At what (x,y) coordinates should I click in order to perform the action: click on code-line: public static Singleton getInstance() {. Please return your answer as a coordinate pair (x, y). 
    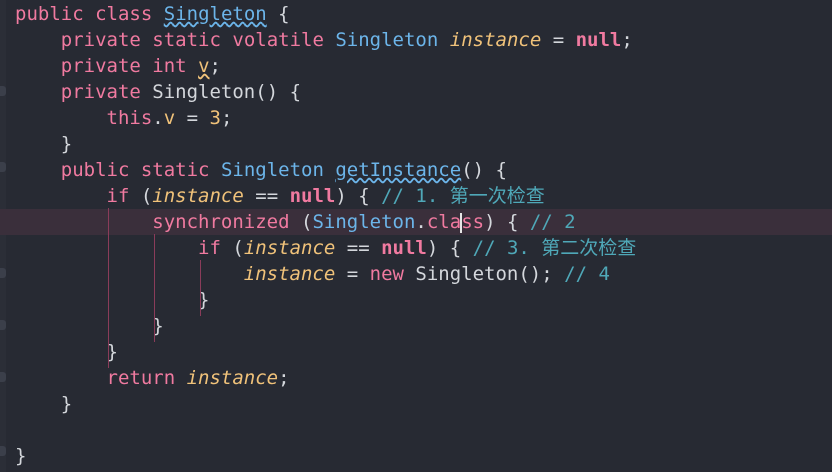
    Looking at the image, I should click on (416, 170).